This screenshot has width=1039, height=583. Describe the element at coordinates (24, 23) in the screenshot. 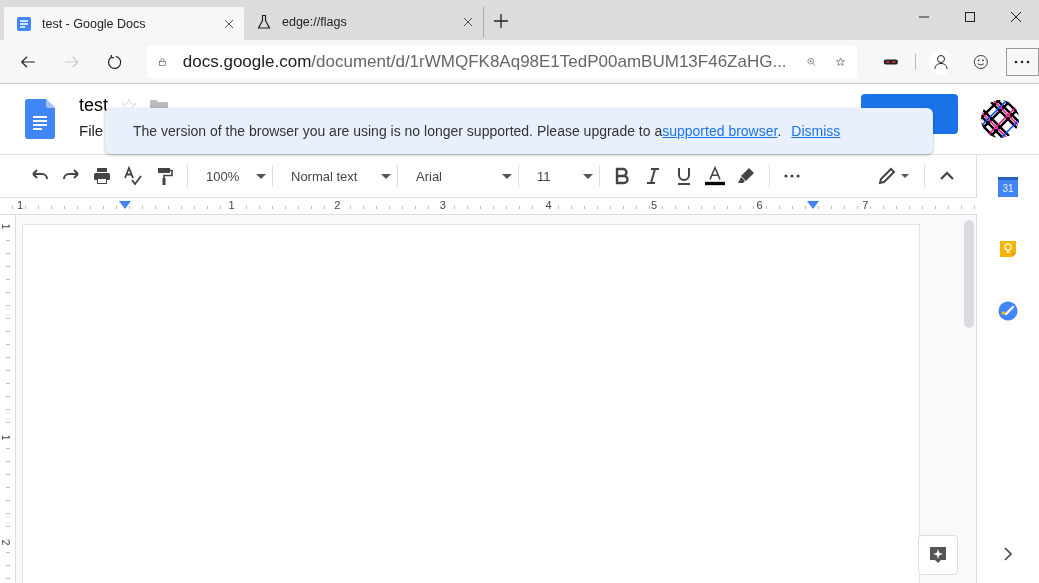

I see `docs-icon` at that location.